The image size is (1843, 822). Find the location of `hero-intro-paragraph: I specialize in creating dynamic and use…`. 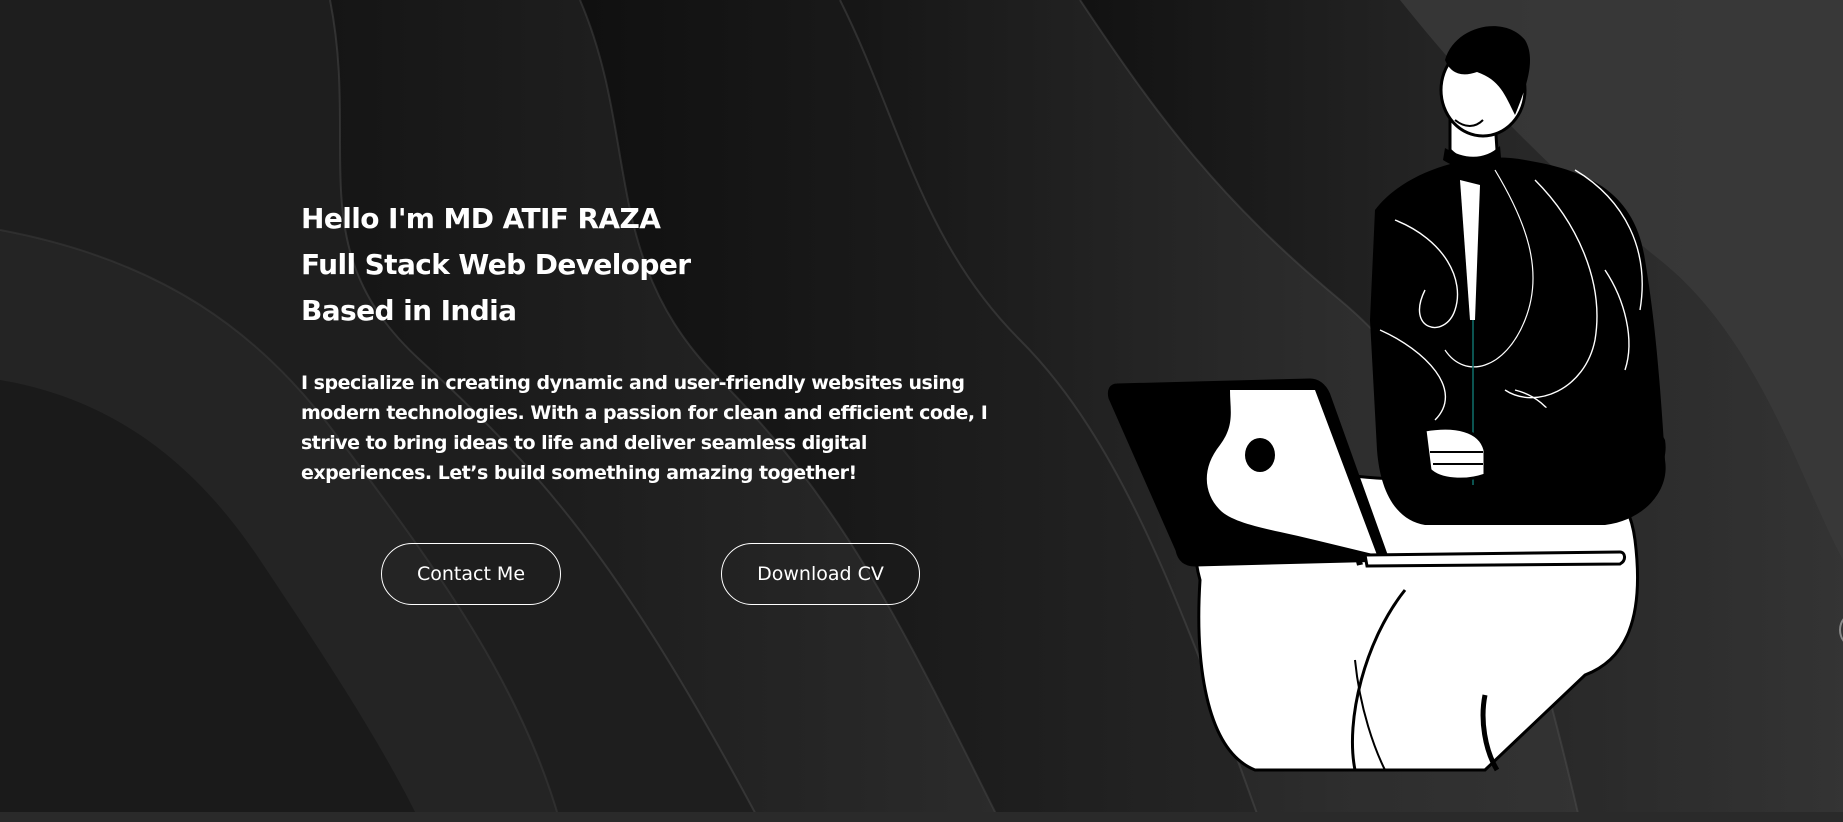

hero-intro-paragraph: I specialize in creating dynamic and use… is located at coordinates (644, 428).